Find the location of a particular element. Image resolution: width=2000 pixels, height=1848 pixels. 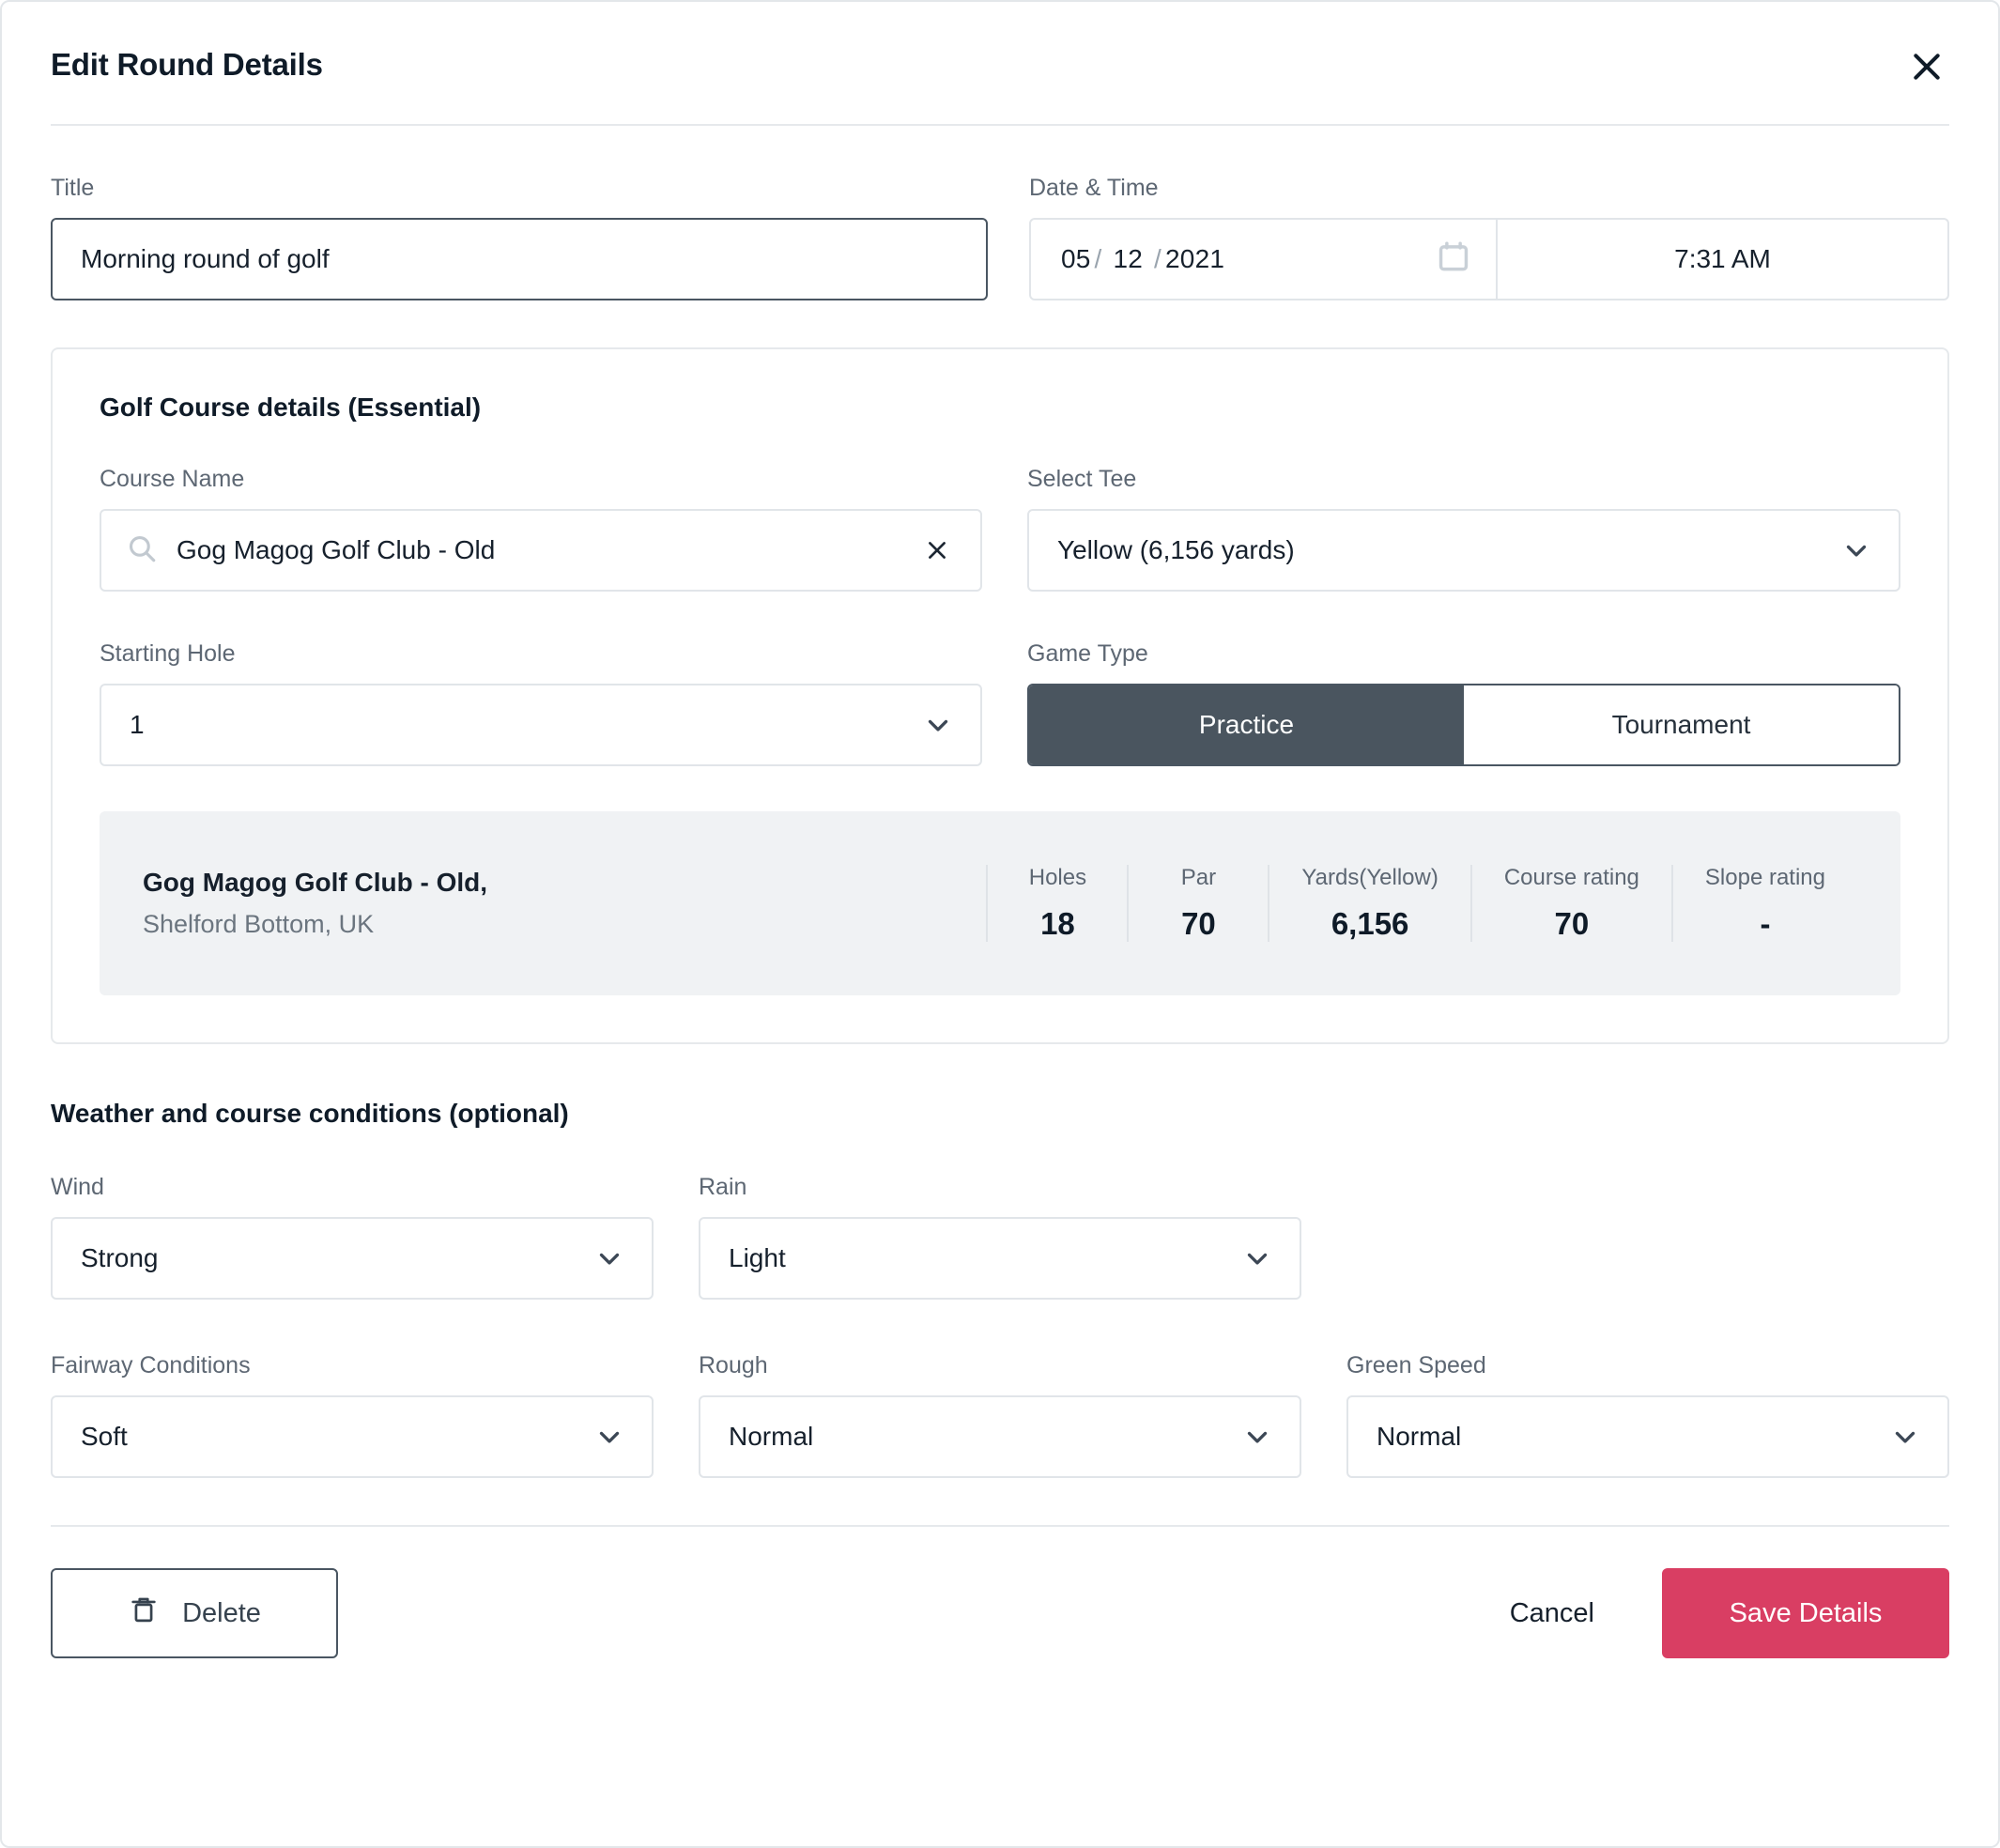

stat-par-value: 70 is located at coordinates (1198, 923).